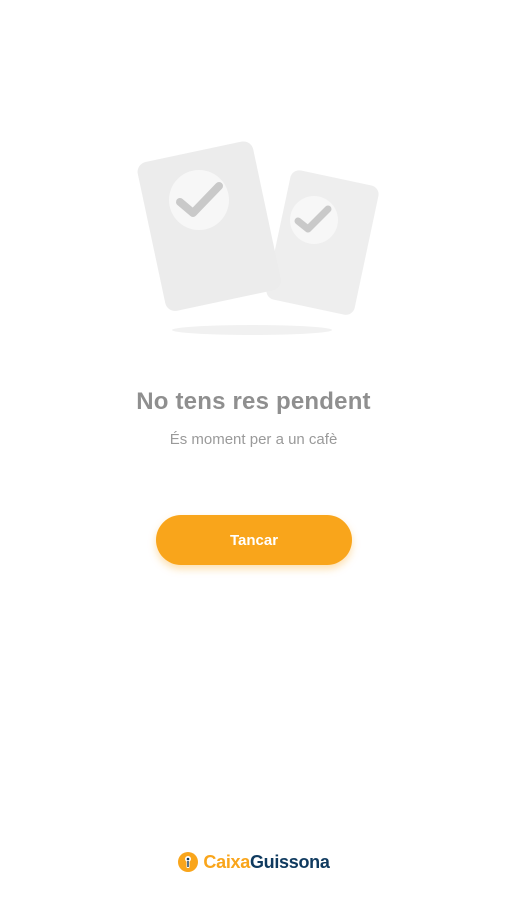 The image size is (507, 900). What do you see at coordinates (253, 439) in the screenshot?
I see `empty-state-subtitle: És moment per a un cafè` at bounding box center [253, 439].